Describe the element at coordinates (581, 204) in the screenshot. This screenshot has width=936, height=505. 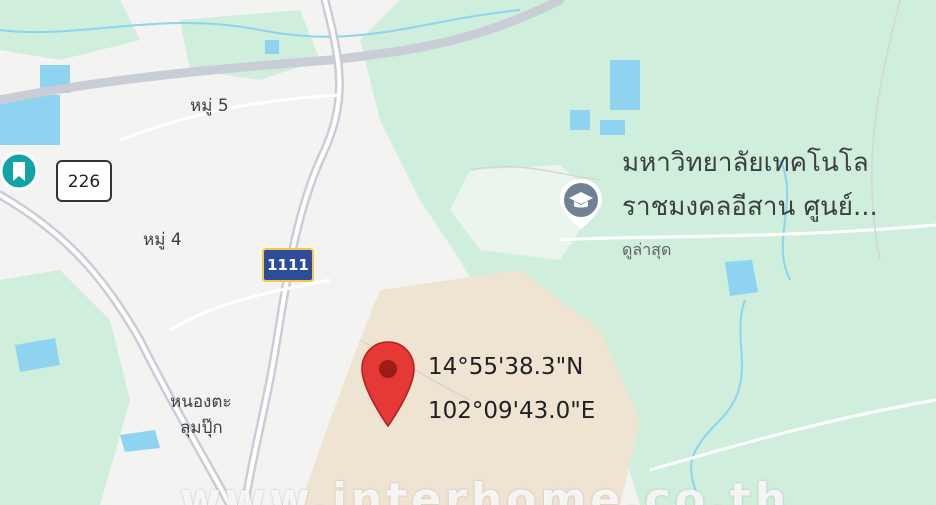
I see `graduation-cap-icon` at that location.